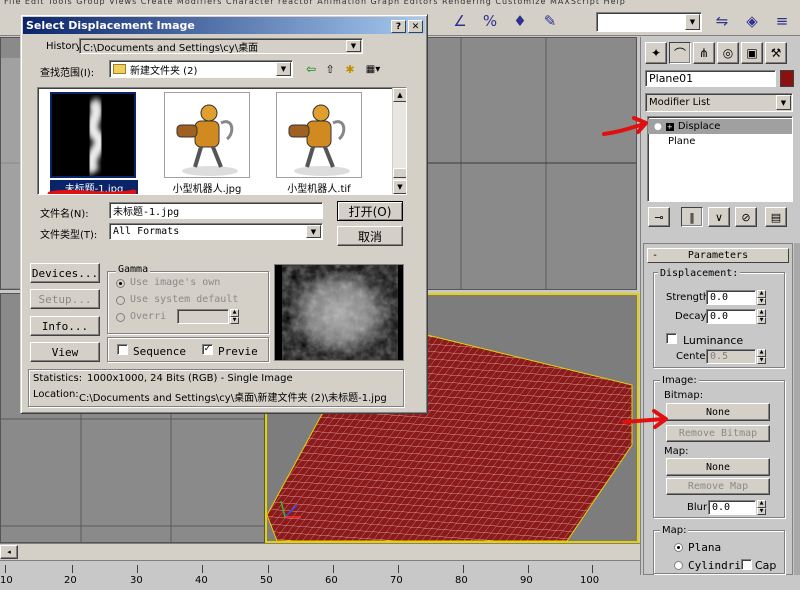 This screenshot has width=800, height=590. What do you see at coordinates (350, 69) in the screenshot?
I see `new-folder-icon: ✱` at bounding box center [350, 69].